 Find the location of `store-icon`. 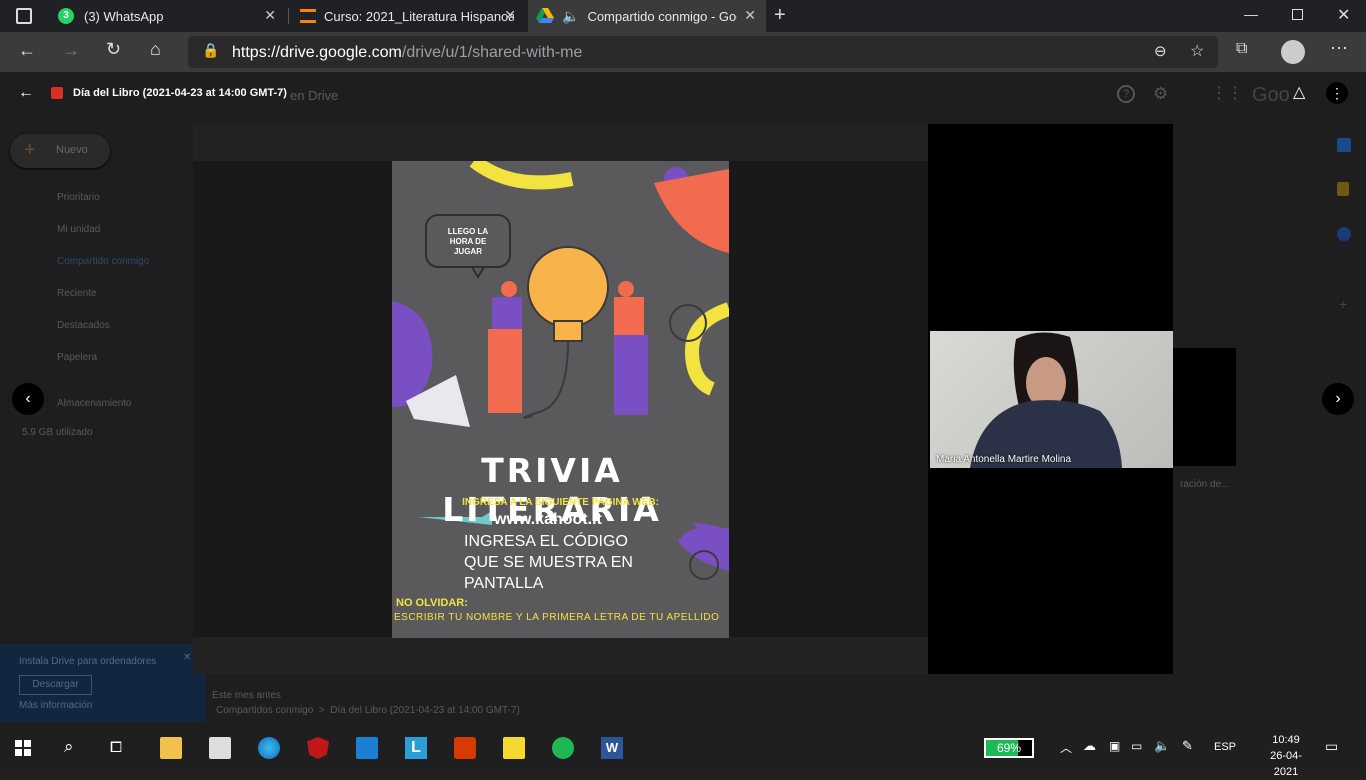

store-icon is located at coordinates (220, 748).